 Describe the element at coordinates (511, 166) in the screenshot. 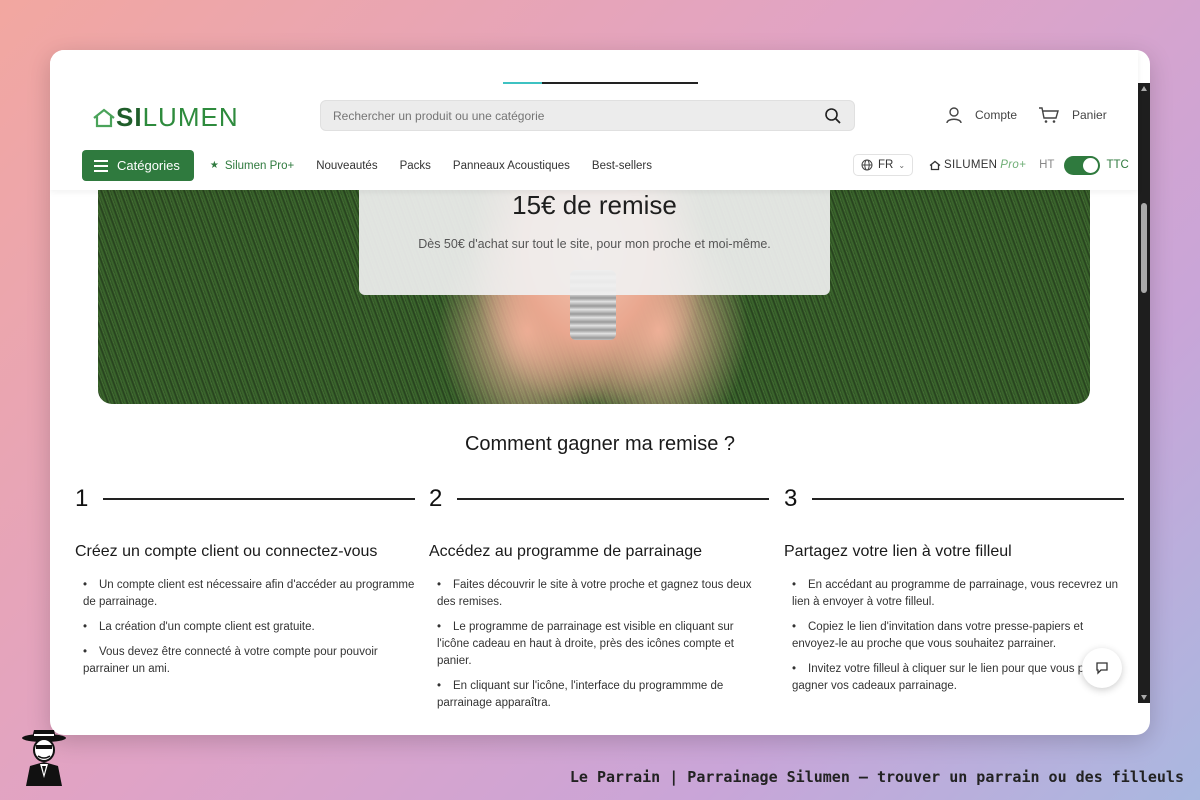

I see `nav-item-panneaux-acoustiques: Panneaux Acoustiques` at that location.